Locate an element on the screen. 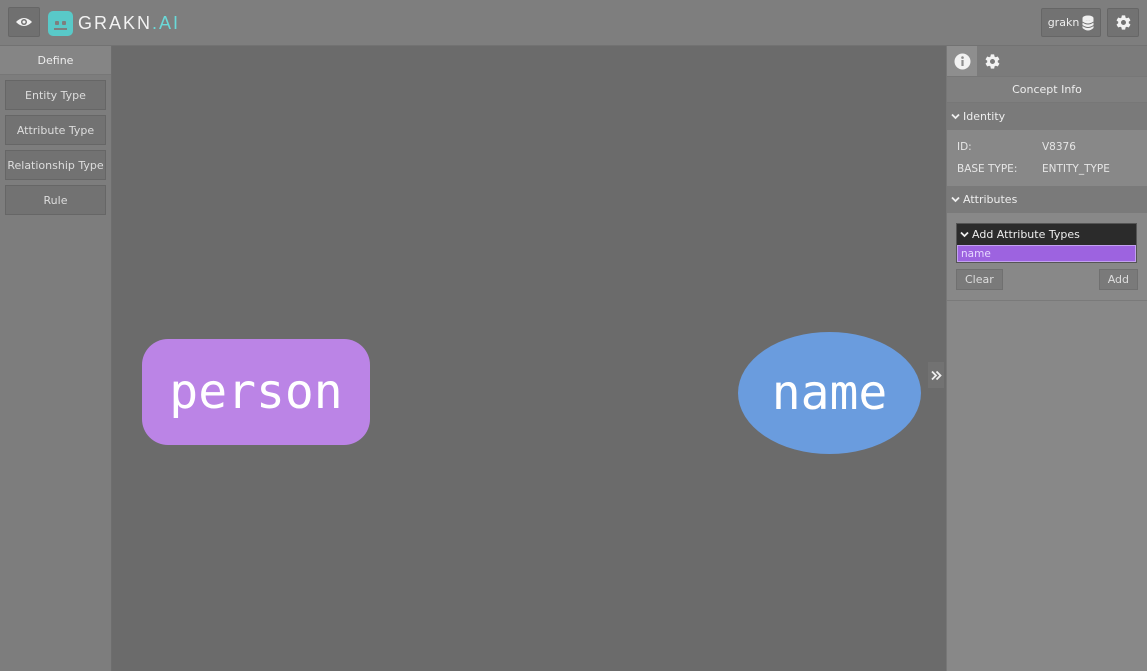 Image resolution: width=1147 pixels, height=671 pixels. id-value: V8376 is located at coordinates (1059, 147).